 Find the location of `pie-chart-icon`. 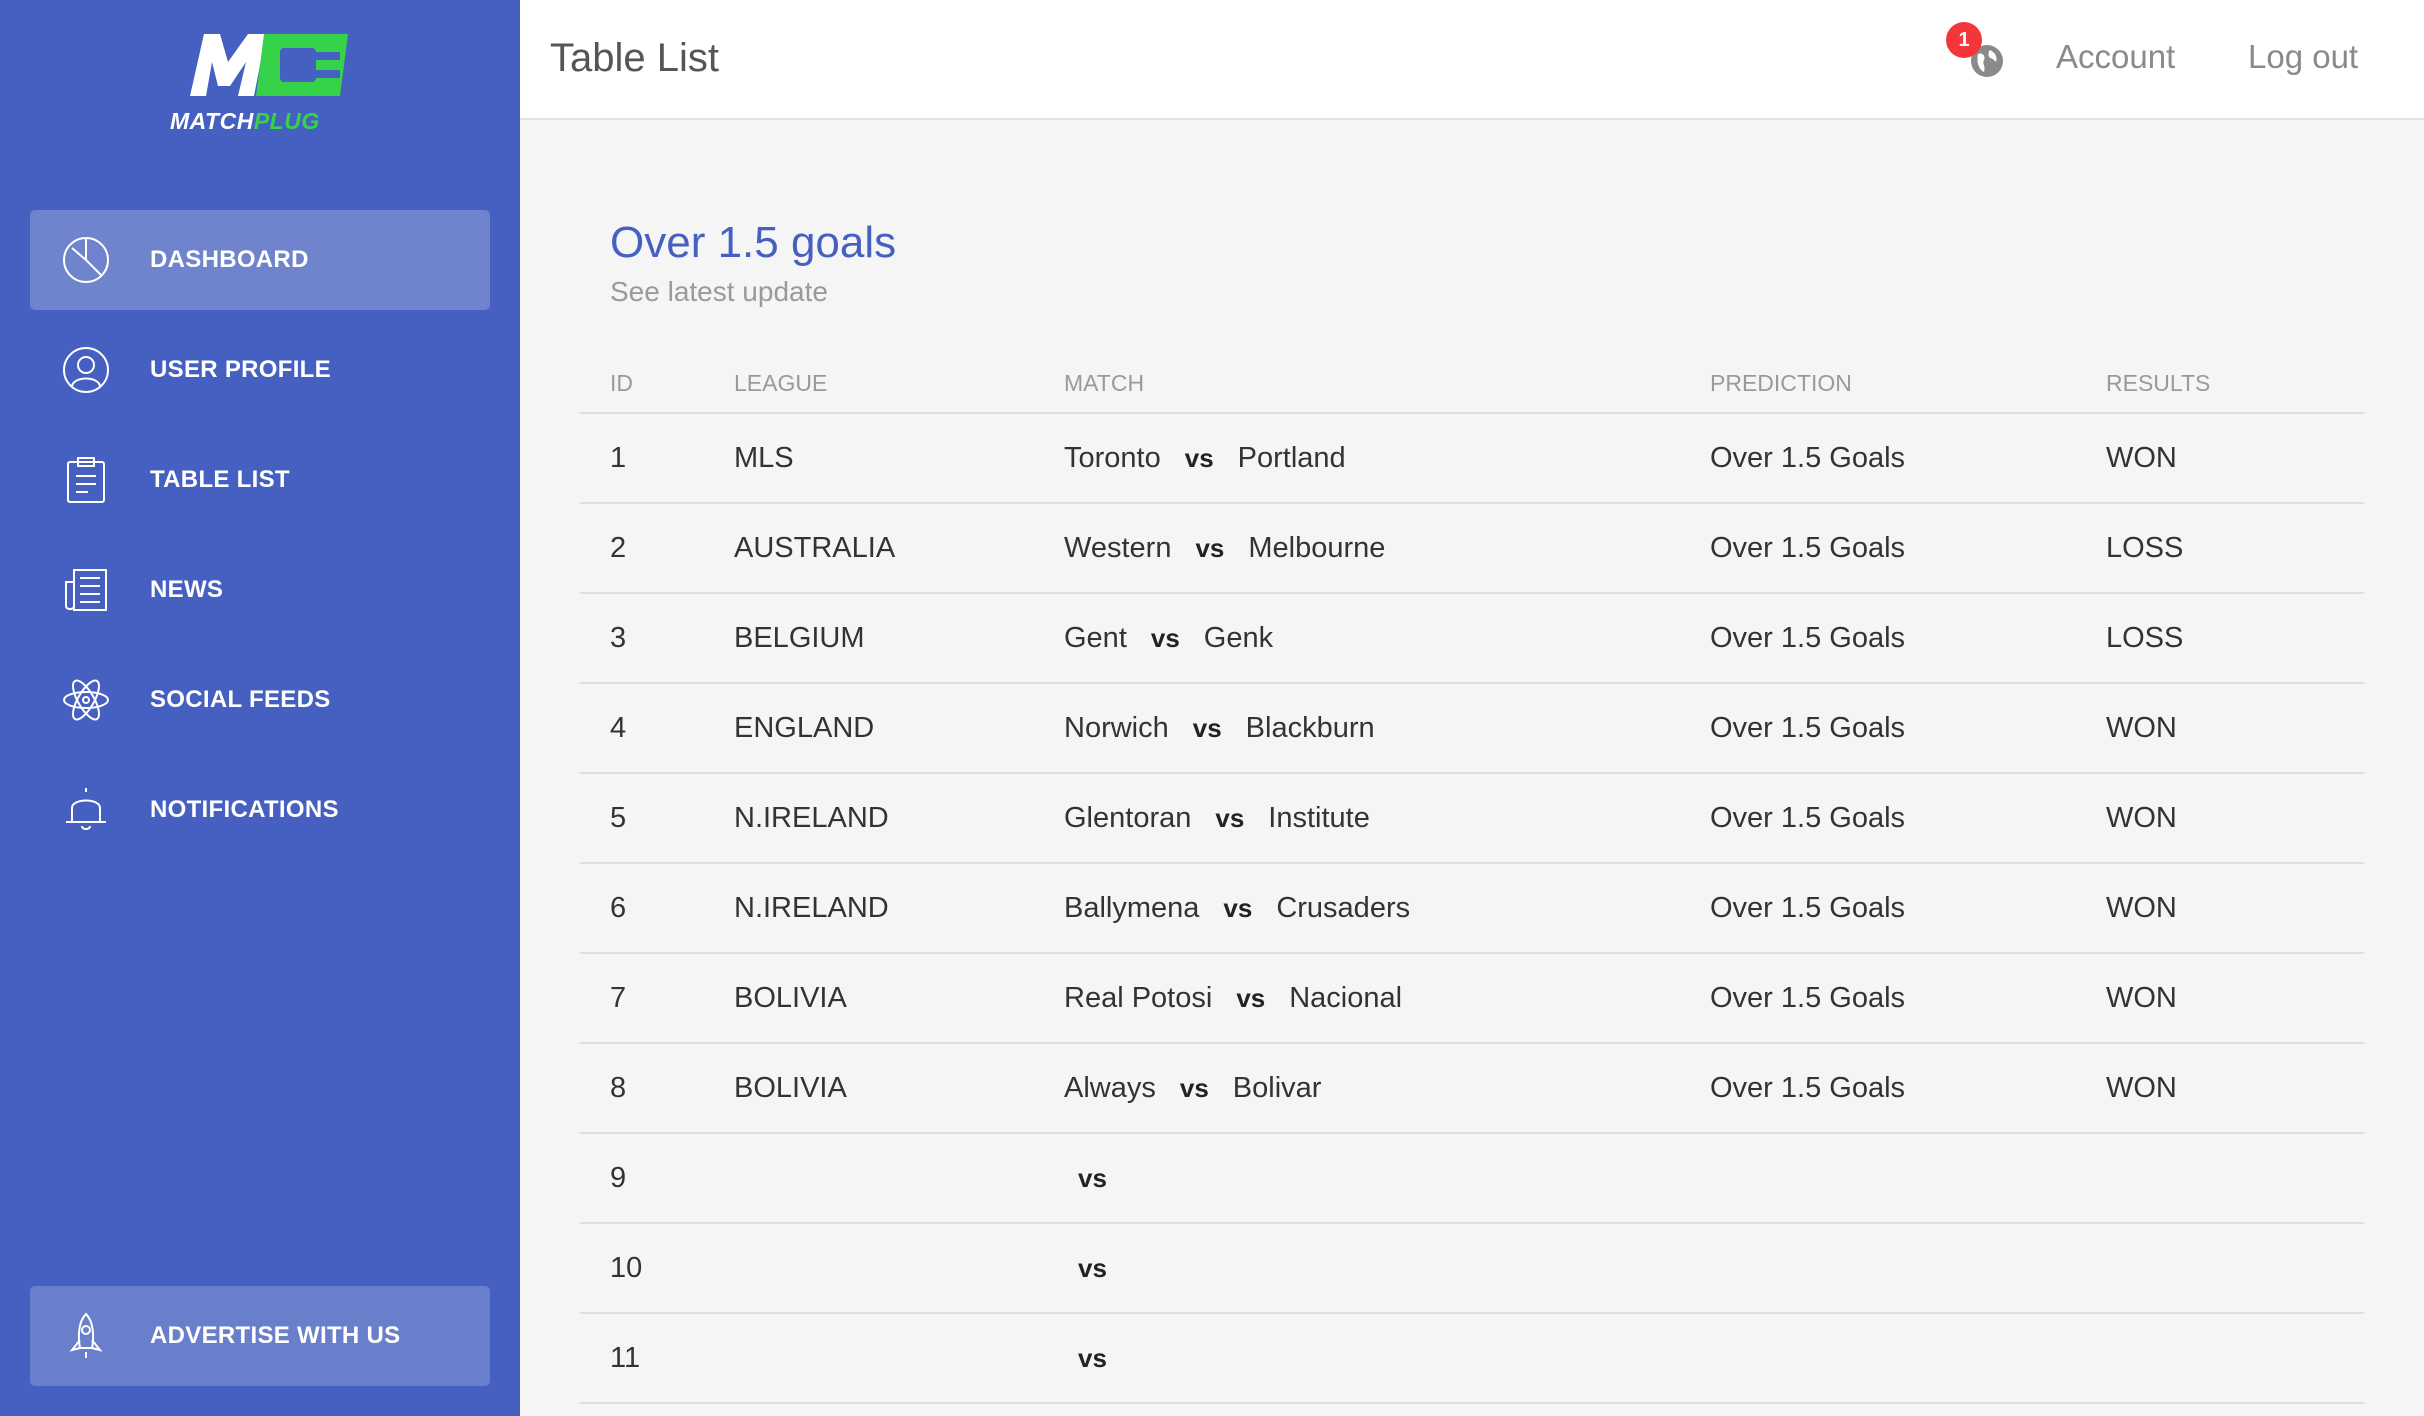

pie-chart-icon is located at coordinates (86, 260).